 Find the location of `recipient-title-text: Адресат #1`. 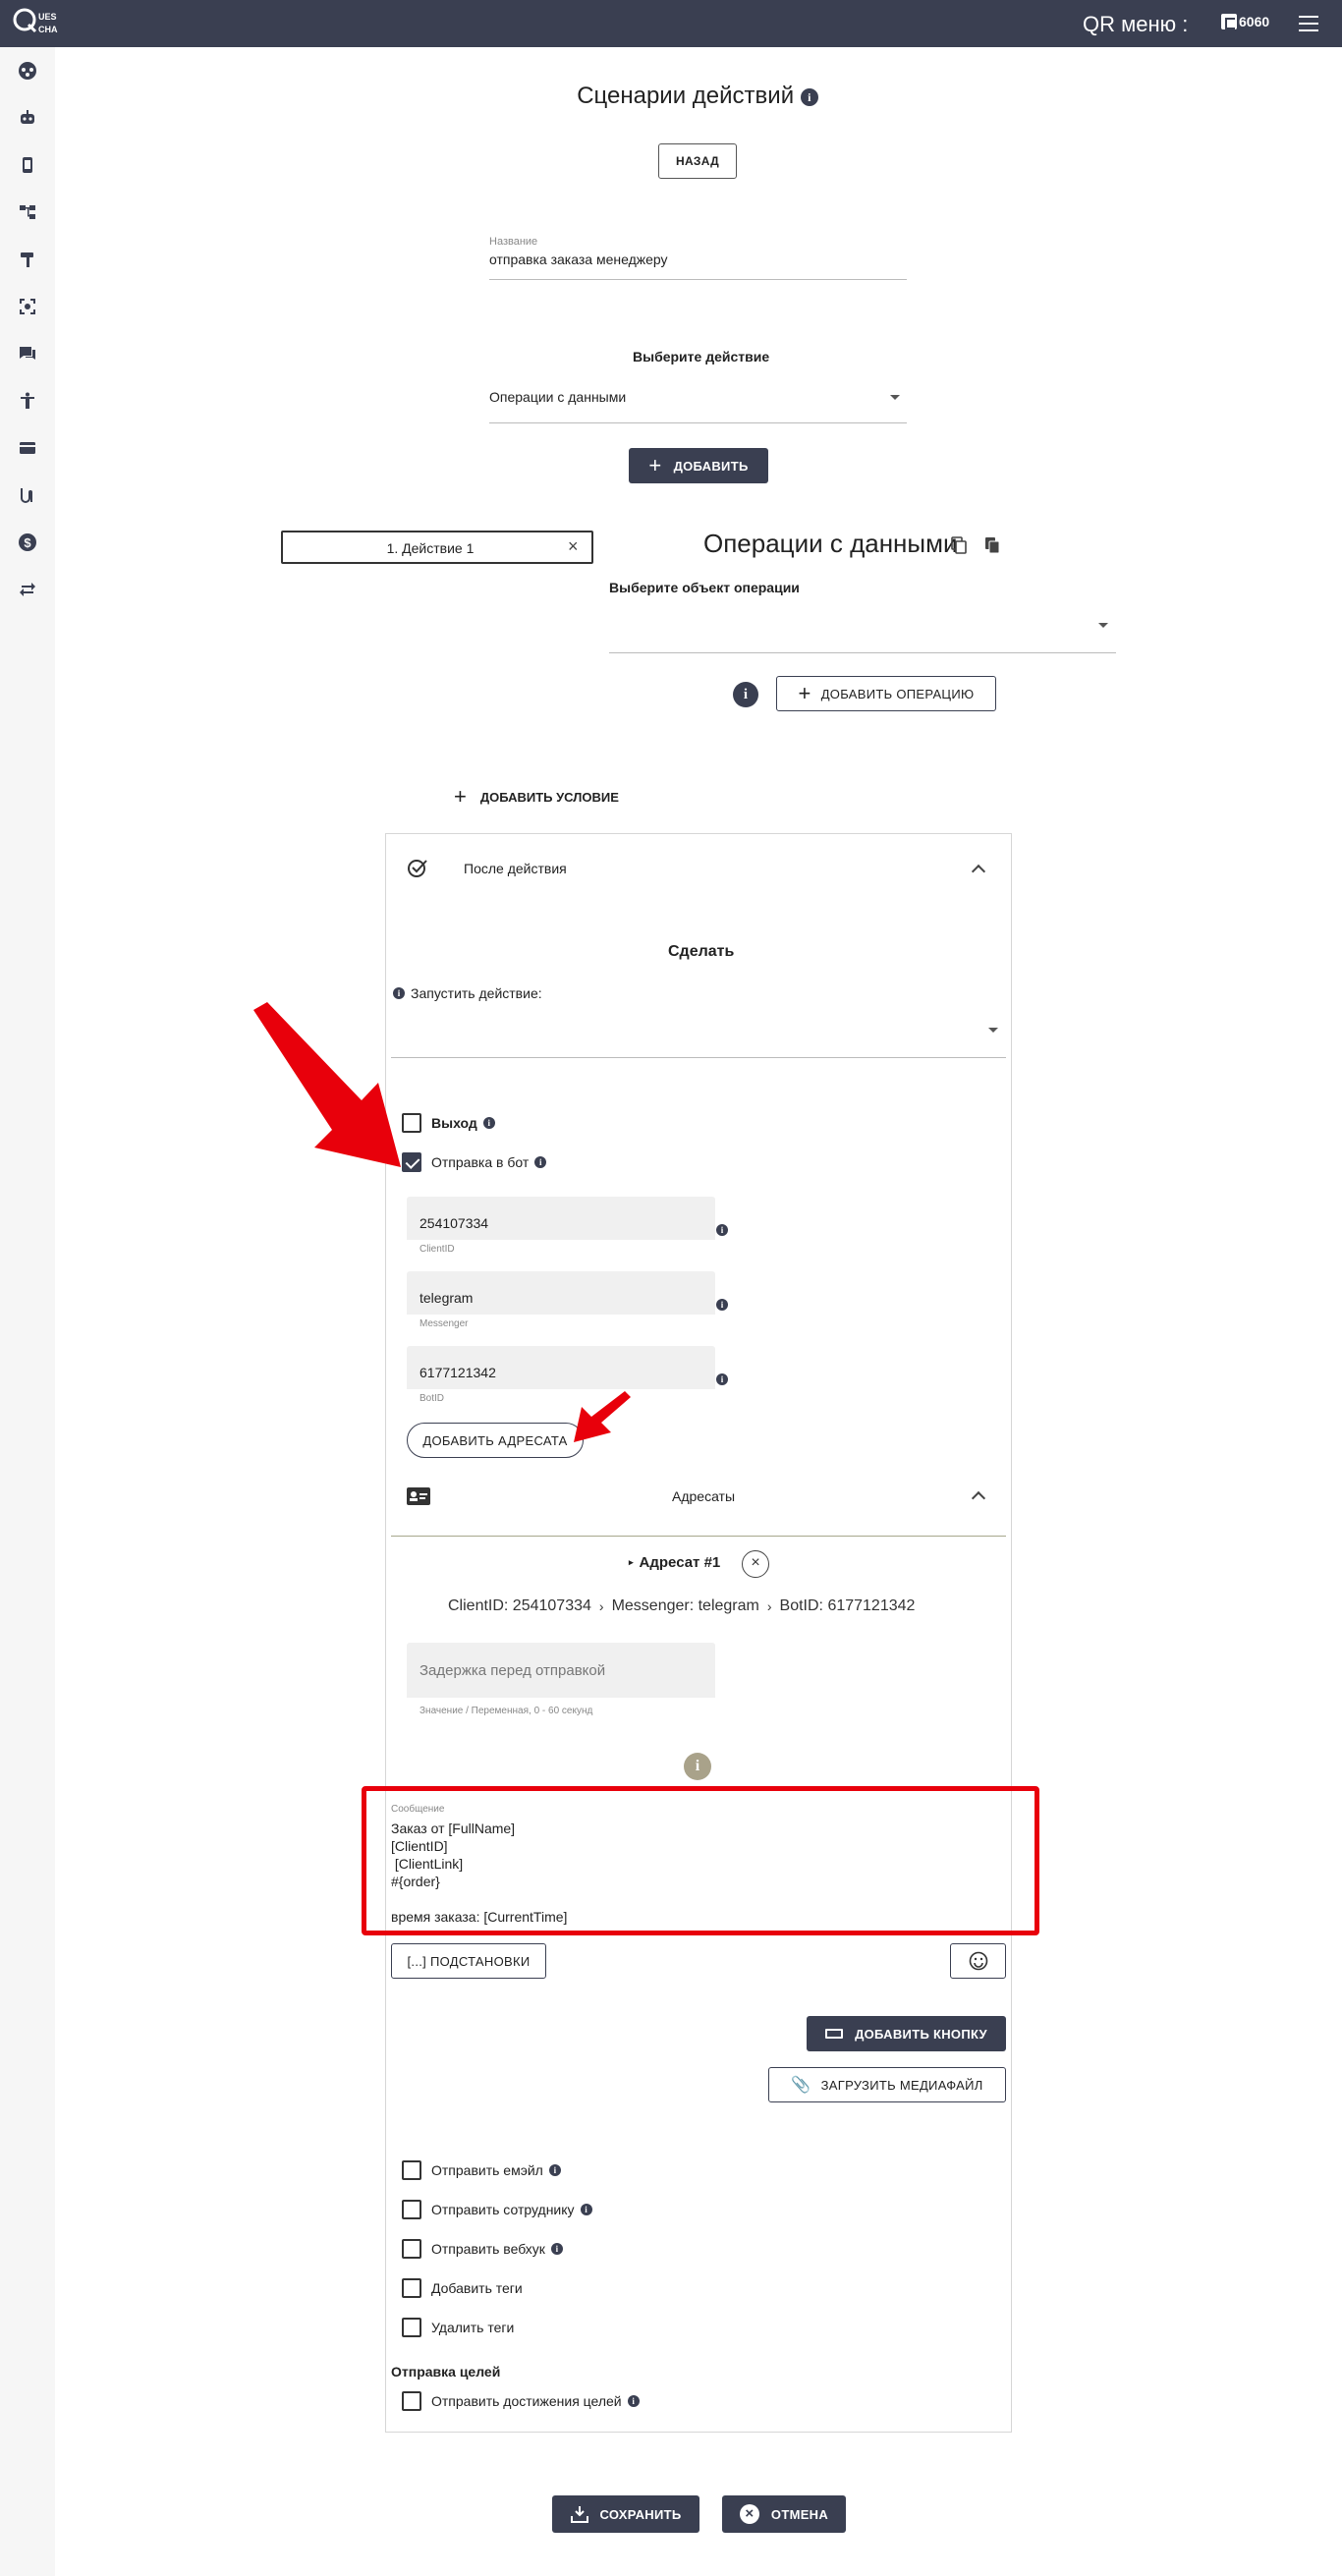

recipient-title-text: Адресат #1 is located at coordinates (680, 1562).